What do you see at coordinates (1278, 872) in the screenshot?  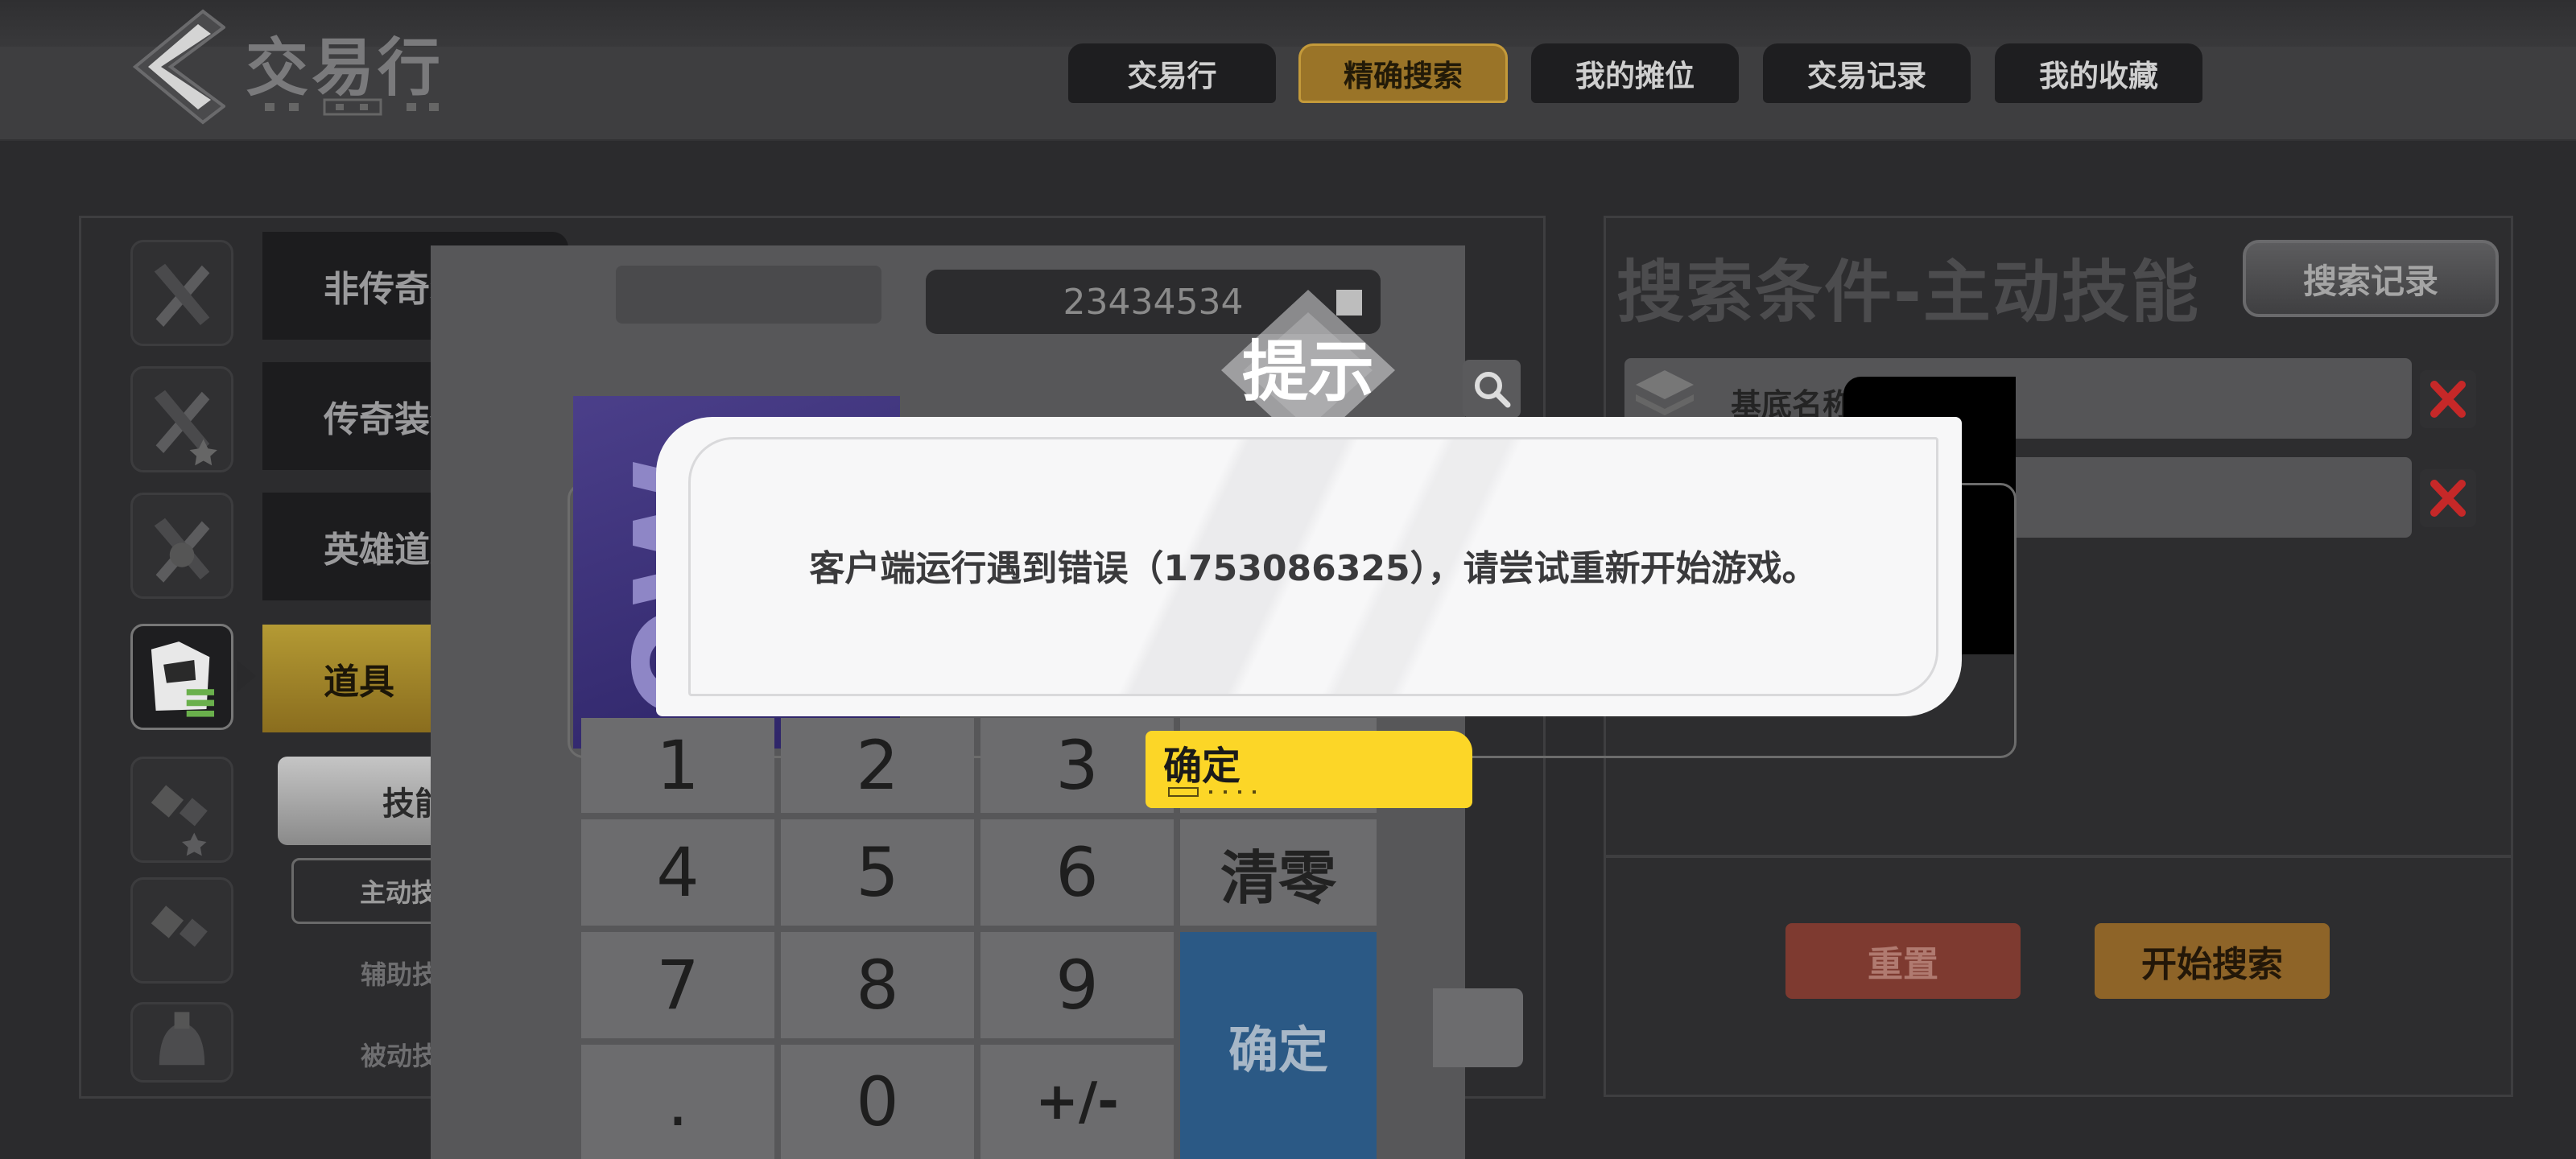 I see `key-clear: 清零` at bounding box center [1278, 872].